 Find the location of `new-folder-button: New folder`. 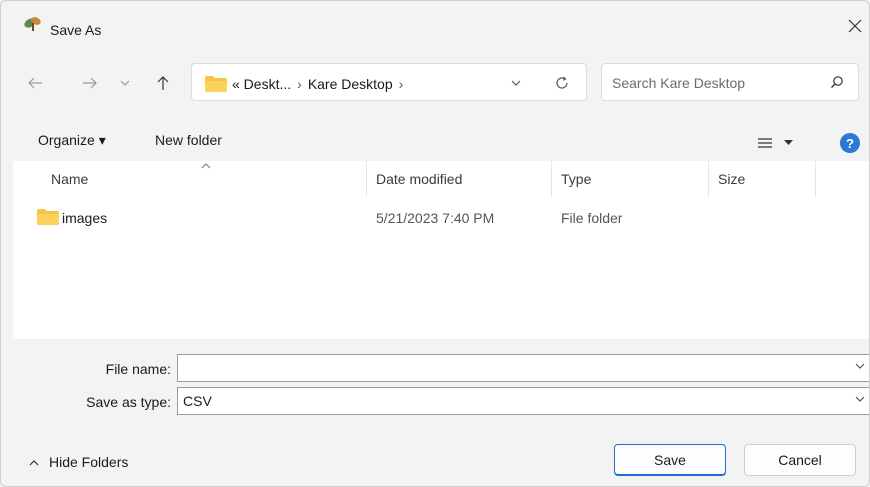

new-folder-button: New folder is located at coordinates (188, 140).